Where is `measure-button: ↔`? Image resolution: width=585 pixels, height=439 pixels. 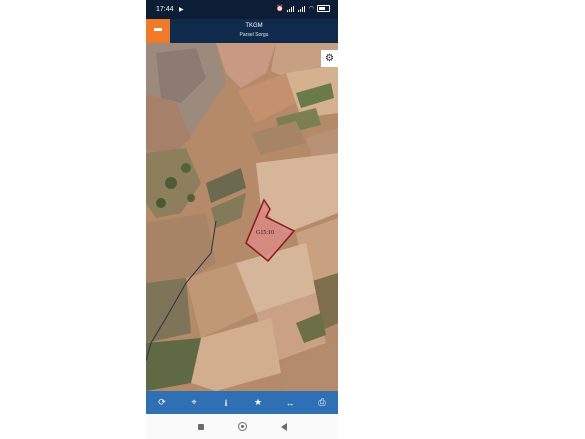
measure-button: ↔ is located at coordinates (290, 403).